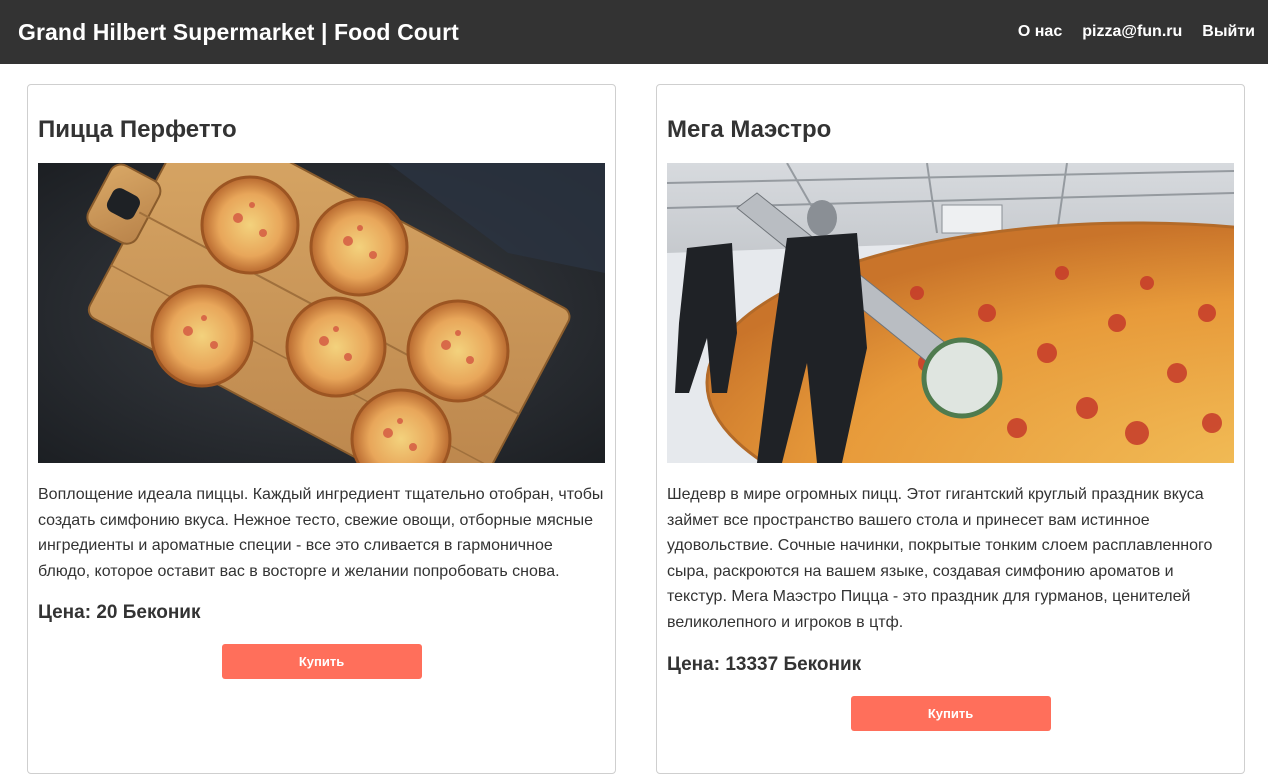  Describe the element at coordinates (764, 664) in the screenshot. I see `product-price: Цена: 13337 Беконик` at that location.